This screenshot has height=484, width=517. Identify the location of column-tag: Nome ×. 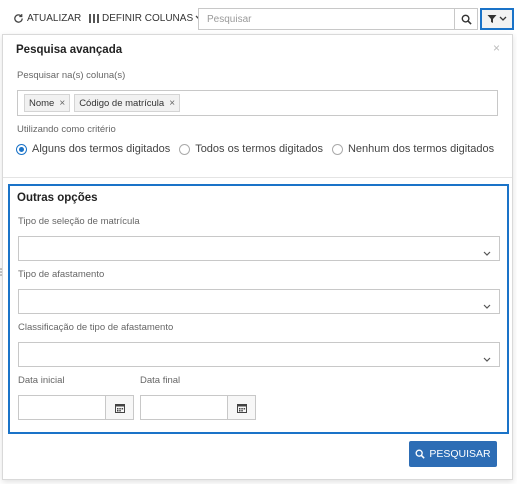
(47, 103).